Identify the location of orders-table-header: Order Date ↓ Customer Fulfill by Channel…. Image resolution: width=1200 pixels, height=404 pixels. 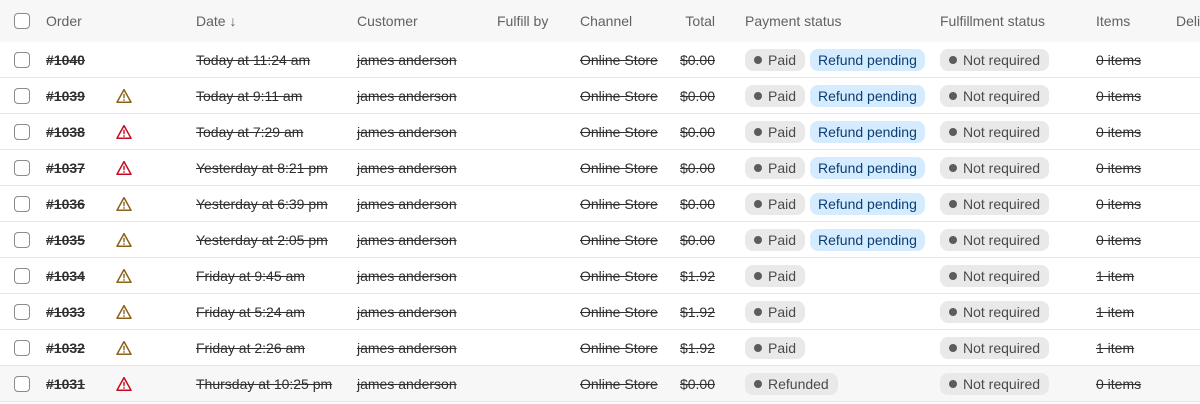
(600, 21).